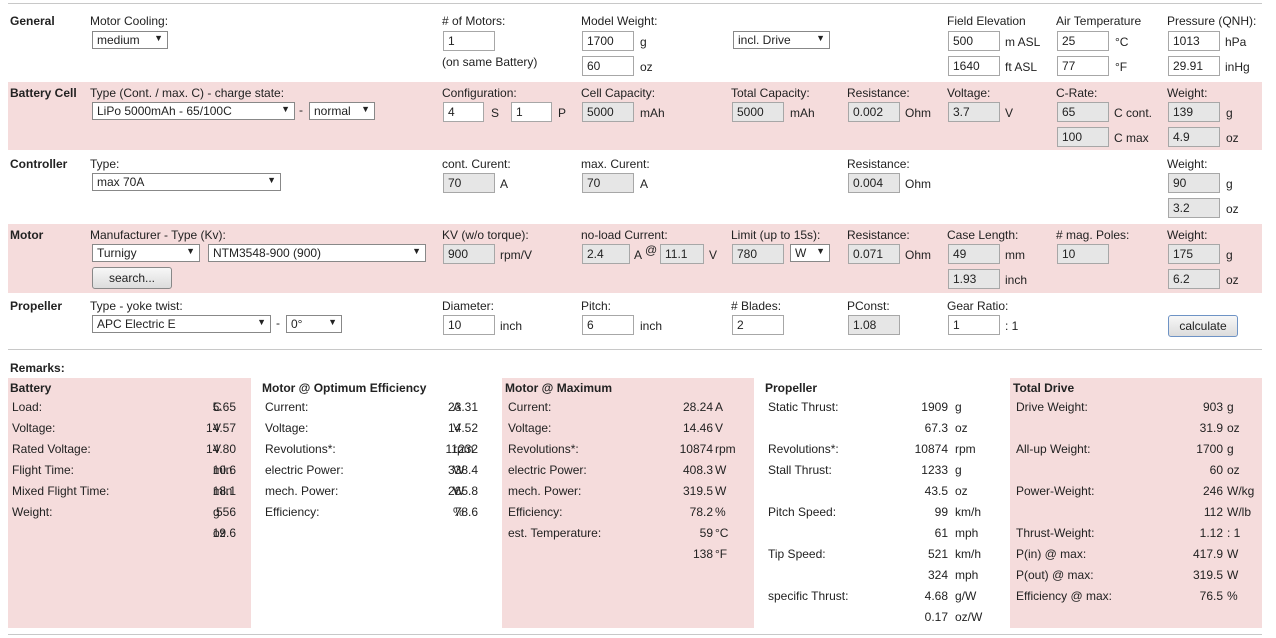 This screenshot has height=638, width=1276. What do you see at coordinates (118, 40) in the screenshot?
I see `motor-cooling-value: medium` at bounding box center [118, 40].